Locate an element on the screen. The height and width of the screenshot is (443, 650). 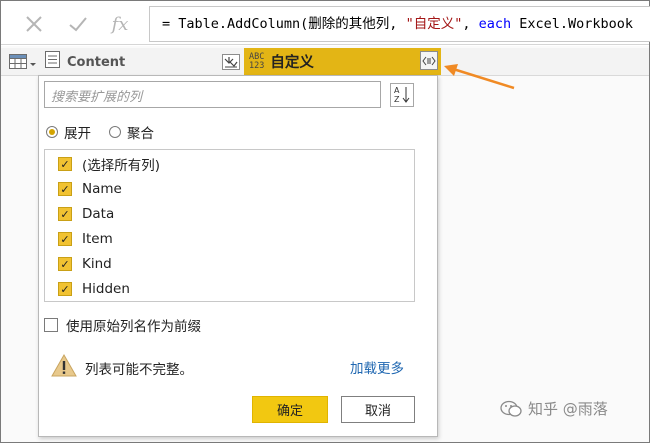
list-item-label: Data is located at coordinates (98, 214).